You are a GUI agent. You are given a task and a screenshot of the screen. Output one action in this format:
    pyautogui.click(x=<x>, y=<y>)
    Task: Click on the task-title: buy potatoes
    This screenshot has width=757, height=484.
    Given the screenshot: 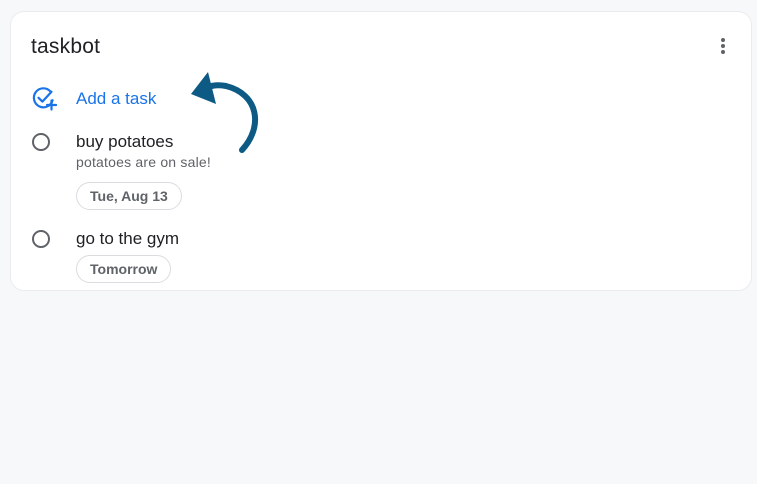 What is the action you would take?
    pyautogui.click(x=124, y=142)
    